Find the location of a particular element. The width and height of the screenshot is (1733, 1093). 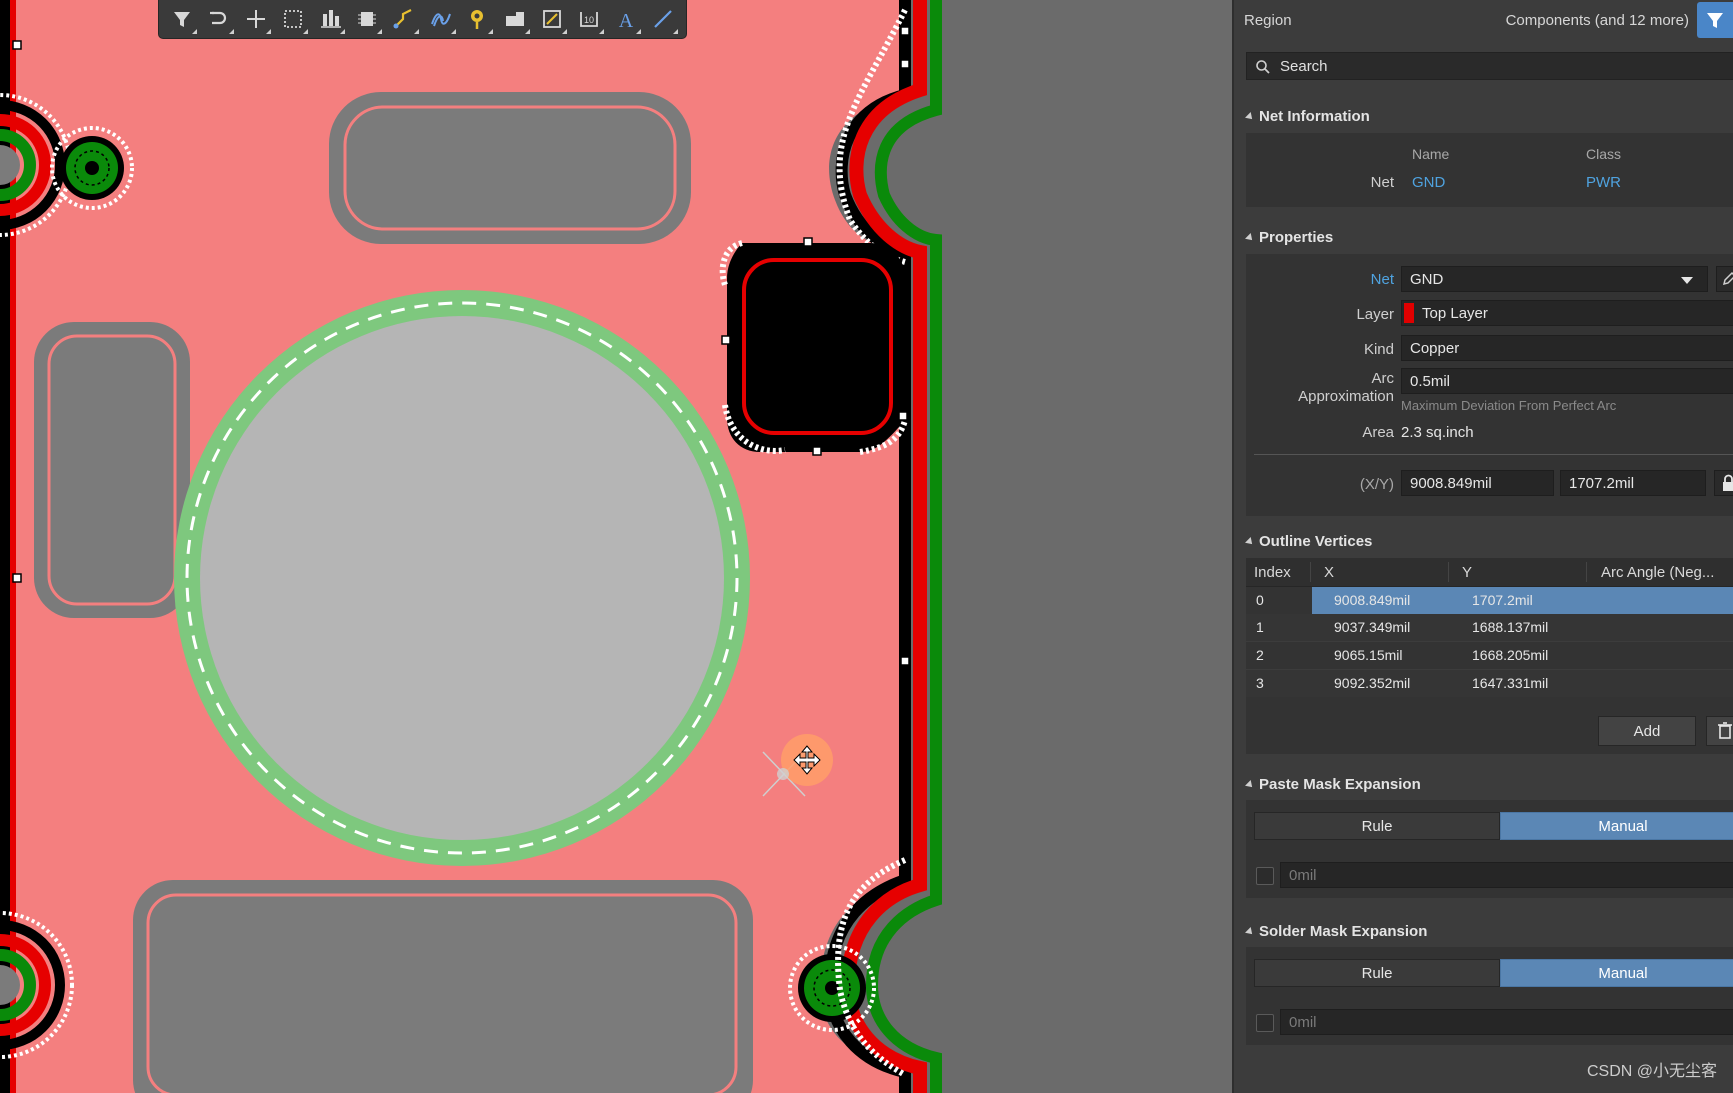

component-tool-button is located at coordinates (367, 19).